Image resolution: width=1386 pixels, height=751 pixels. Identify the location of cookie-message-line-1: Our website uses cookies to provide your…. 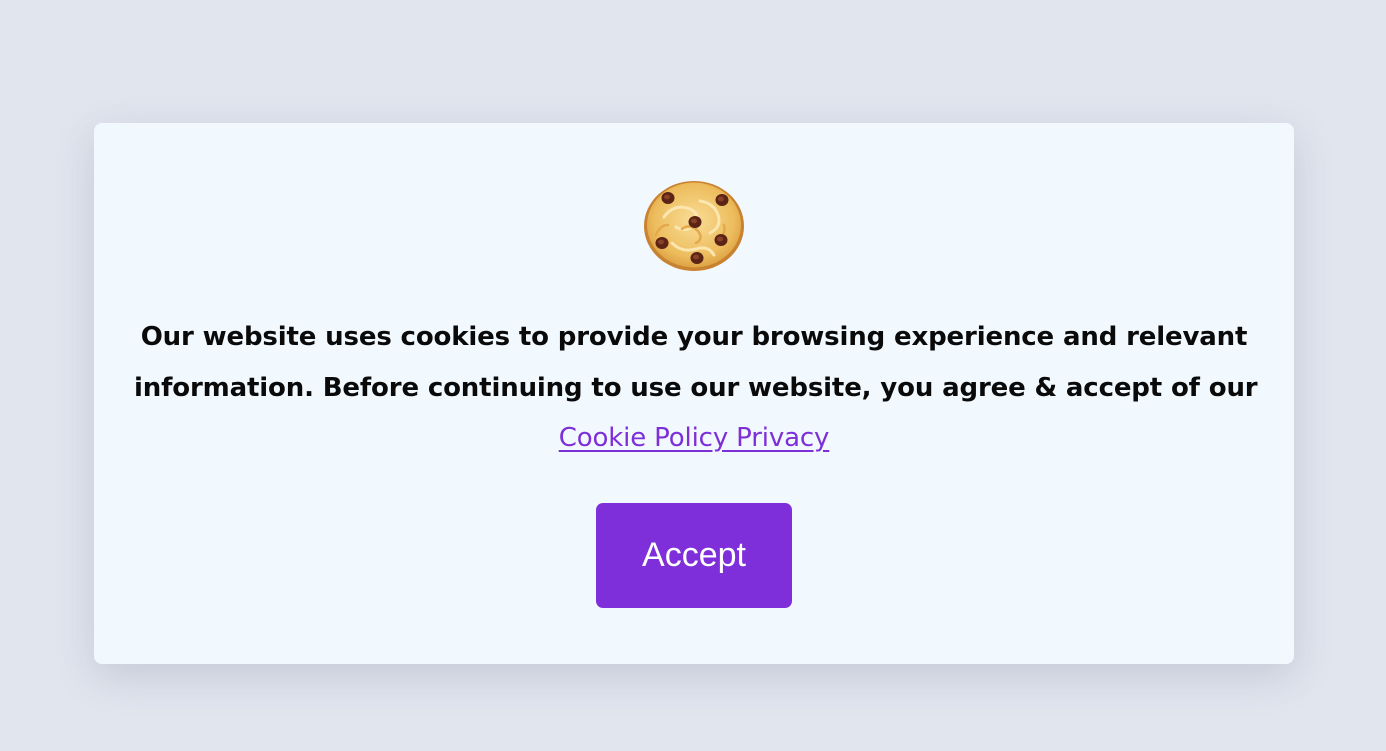
(694, 337).